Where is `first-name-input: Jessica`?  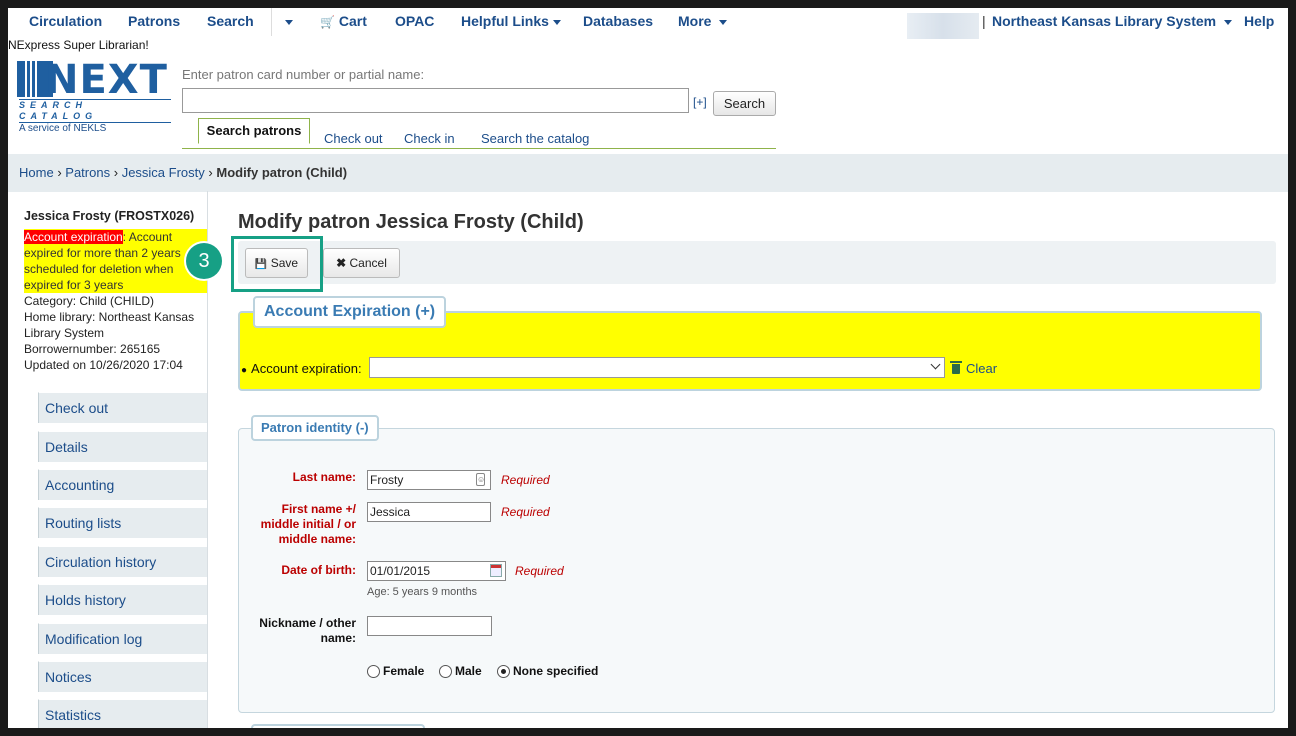 first-name-input: Jessica is located at coordinates (429, 512).